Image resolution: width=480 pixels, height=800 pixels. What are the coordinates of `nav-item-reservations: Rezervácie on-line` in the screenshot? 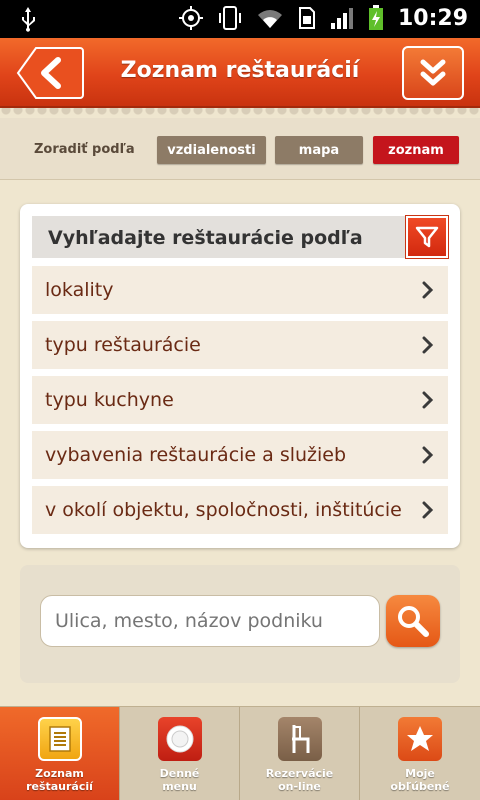 It's located at (300, 753).